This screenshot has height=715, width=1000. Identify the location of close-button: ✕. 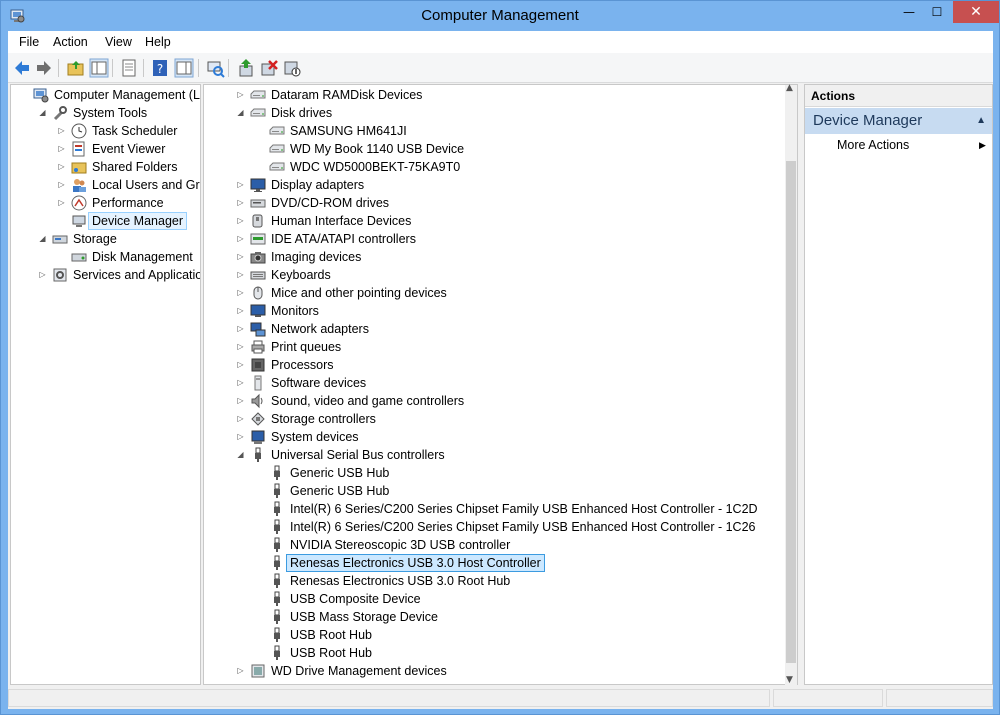
(976, 12).